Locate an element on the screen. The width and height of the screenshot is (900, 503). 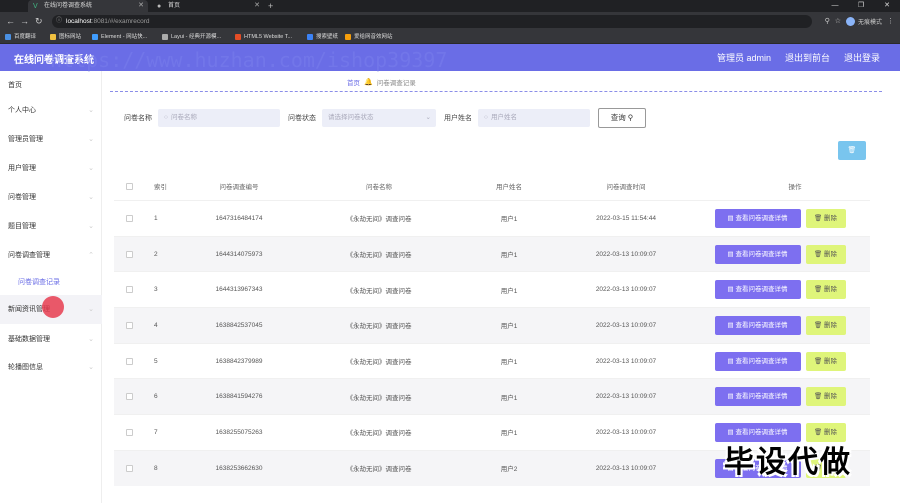
bookmark-star-icon: ☆ is located at coordinates (838, 21).